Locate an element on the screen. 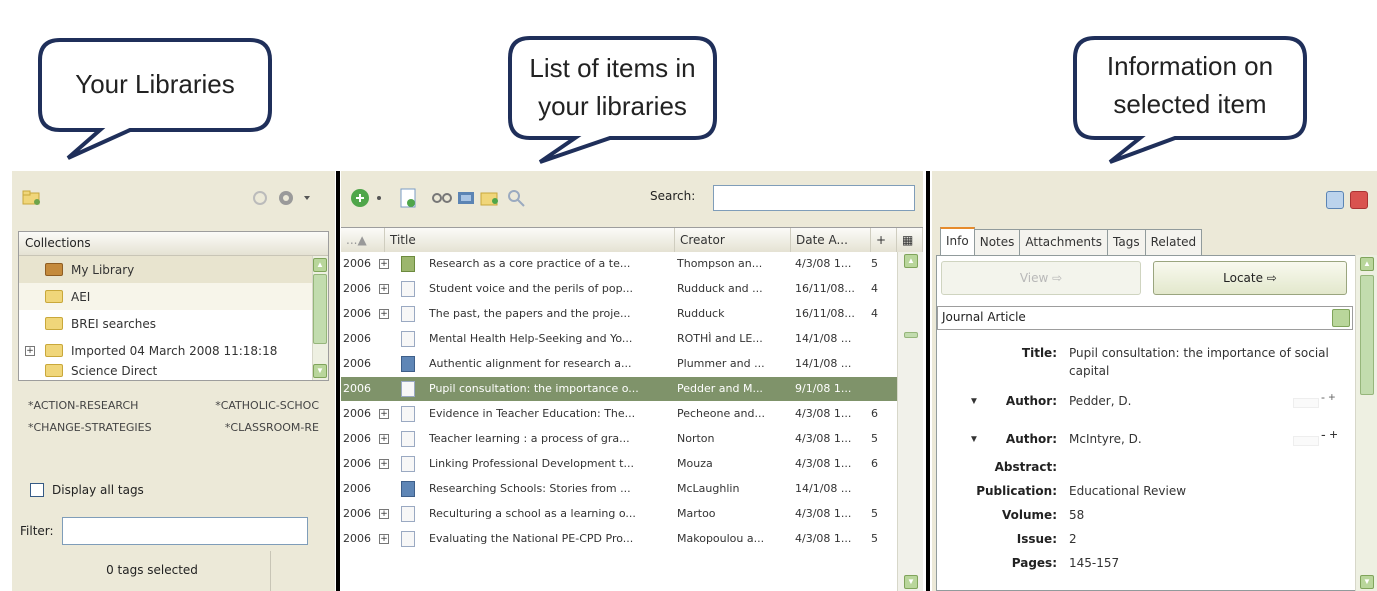 The width and height of the screenshot is (1377, 591). author-value: Pedder, D. is located at coordinates (1100, 401).